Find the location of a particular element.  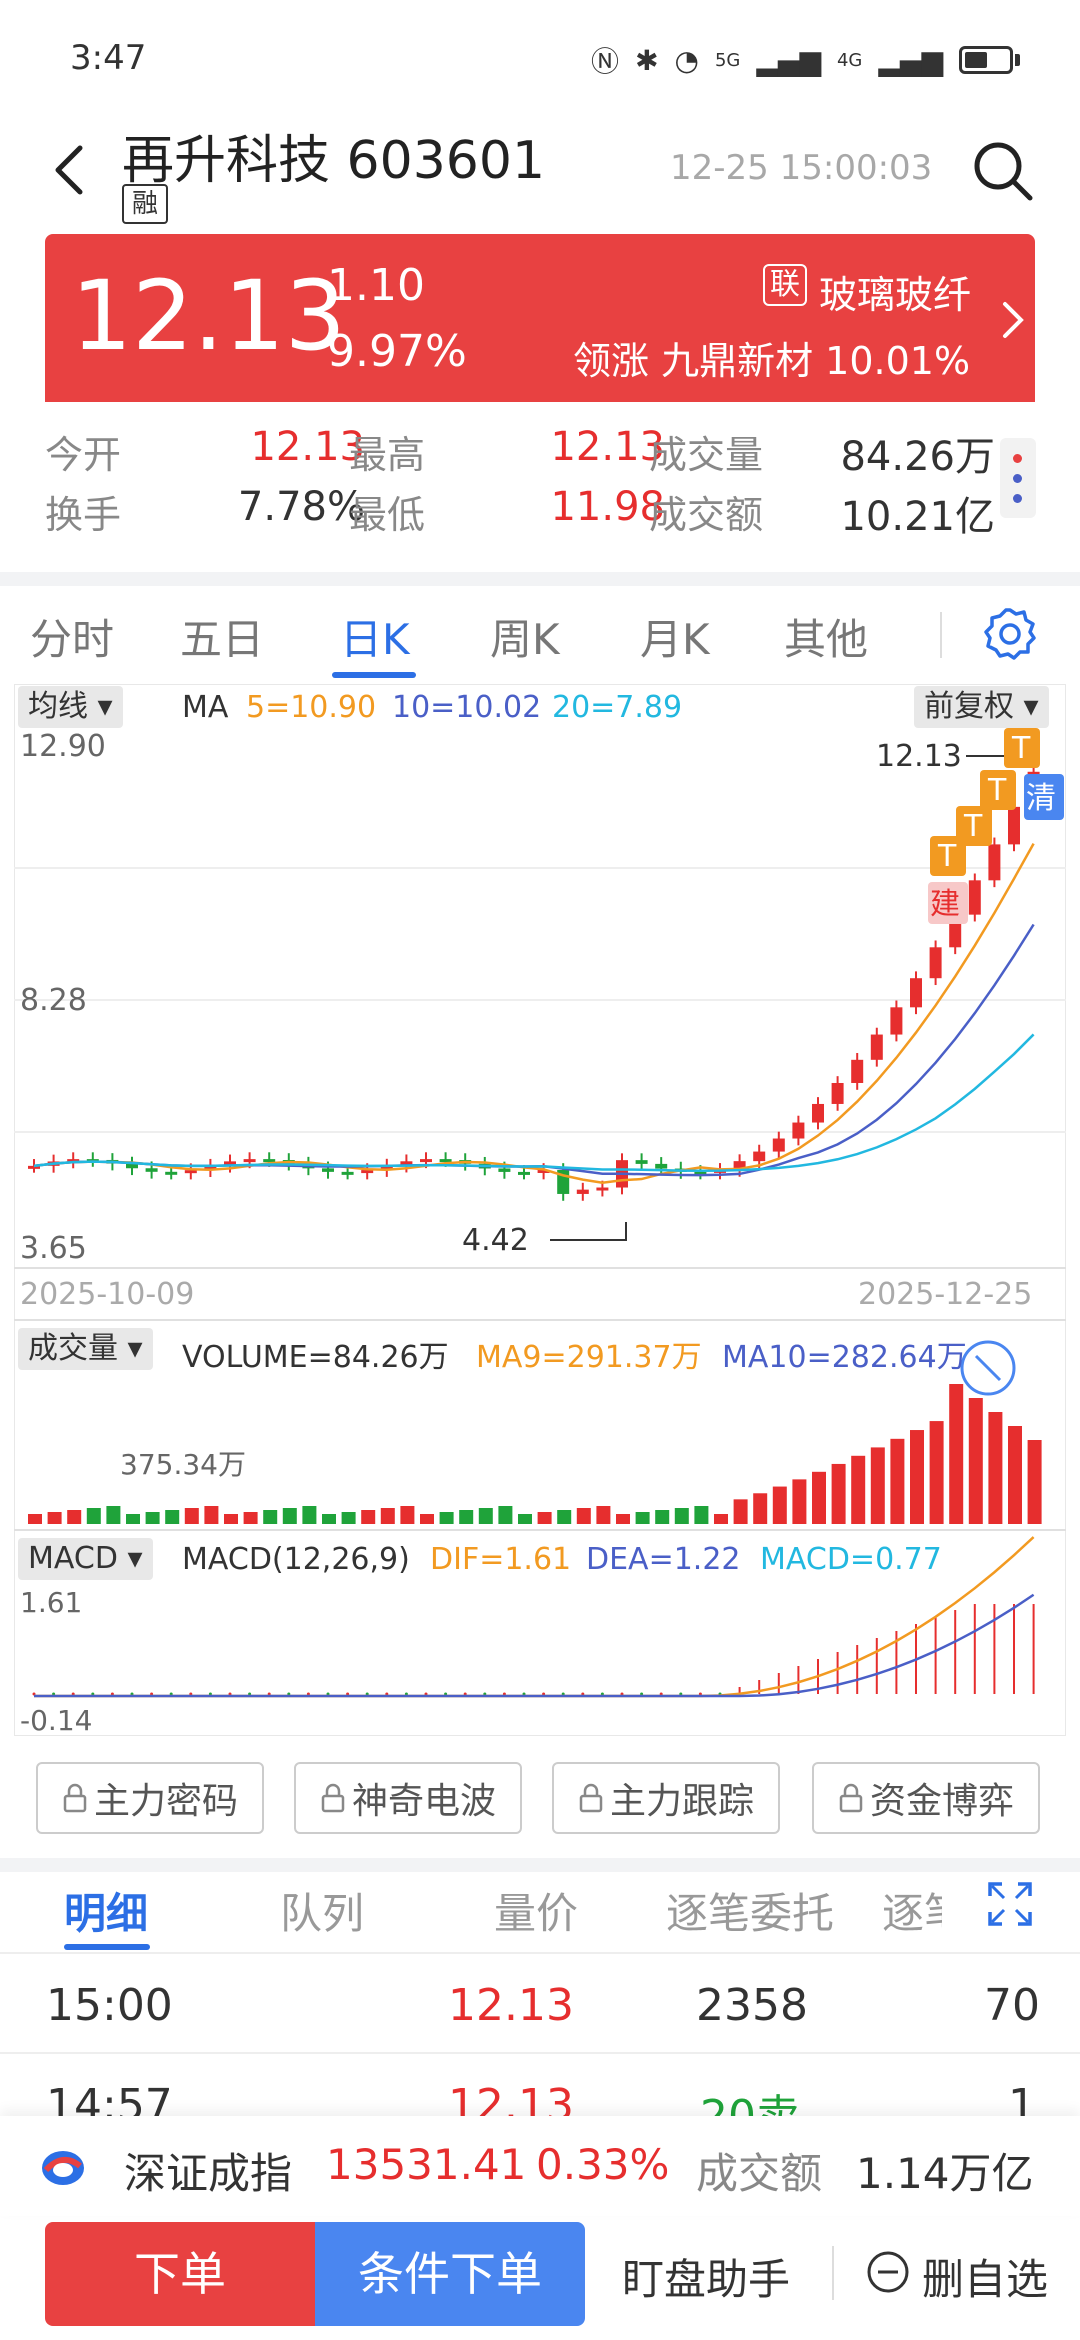

tab-weekly-k: 周K is located at coordinates (525, 636).